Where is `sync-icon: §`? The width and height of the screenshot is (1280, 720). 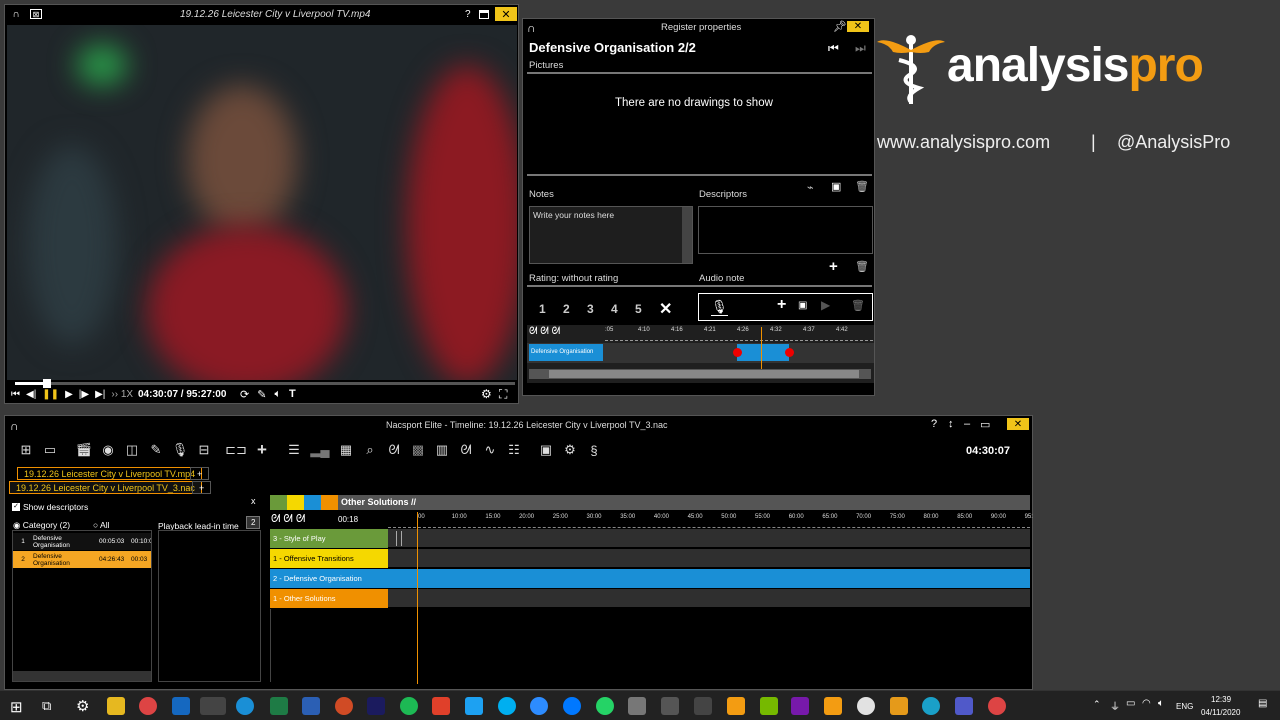
sync-icon: § is located at coordinates (594, 450).